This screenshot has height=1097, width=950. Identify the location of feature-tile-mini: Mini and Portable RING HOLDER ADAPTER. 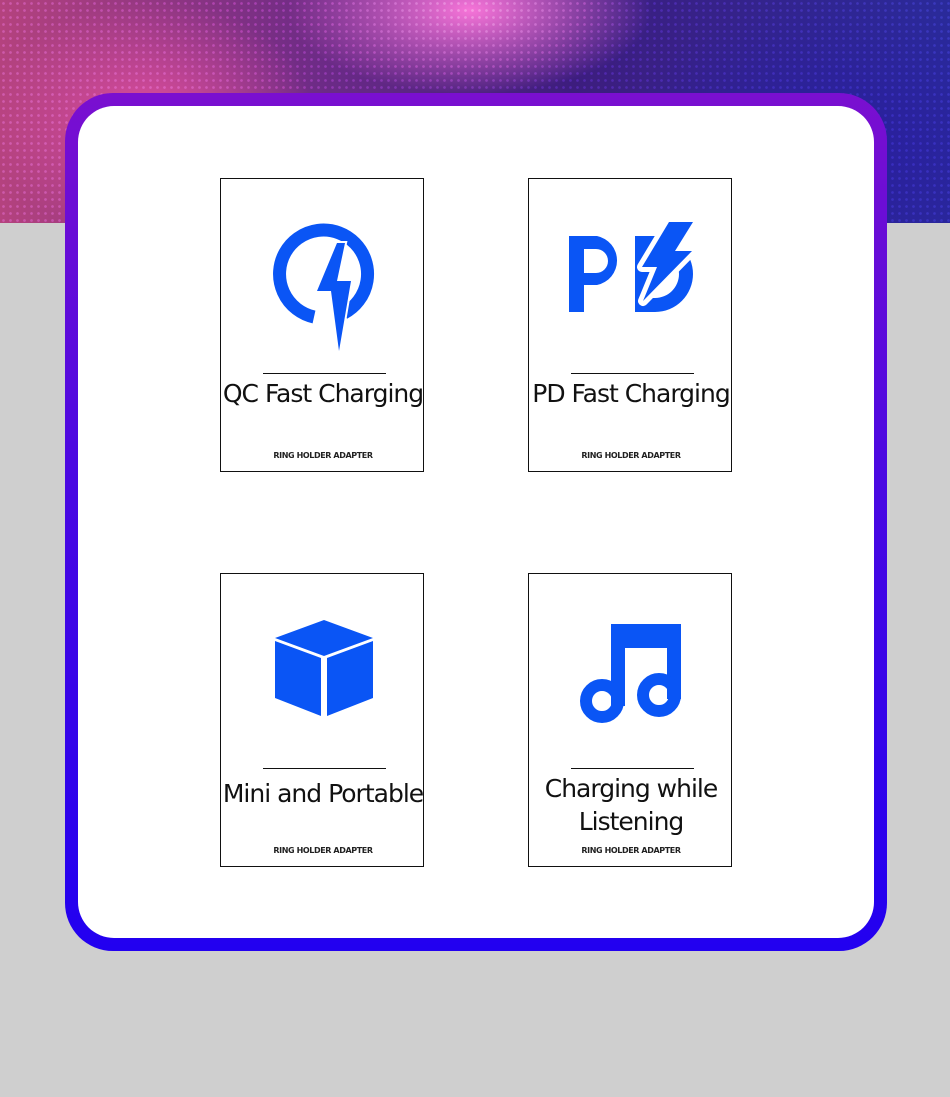
(322, 720).